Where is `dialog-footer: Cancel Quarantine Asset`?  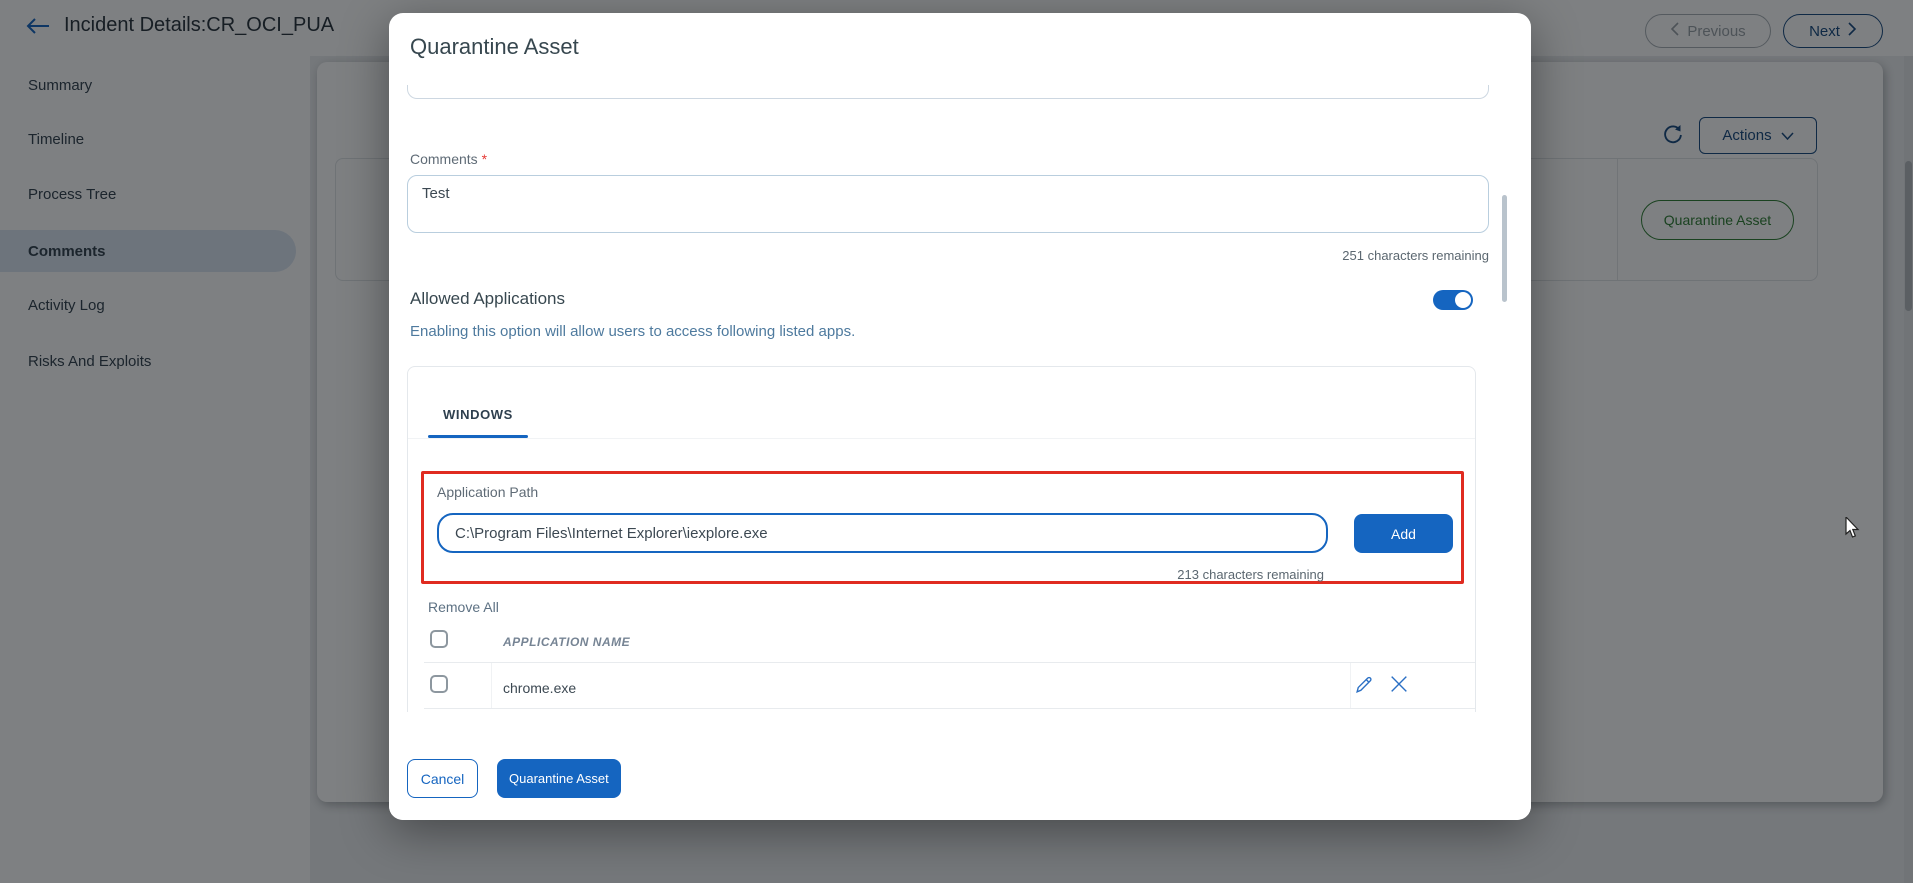
dialog-footer: Cancel Quarantine Asset is located at coordinates (960, 766).